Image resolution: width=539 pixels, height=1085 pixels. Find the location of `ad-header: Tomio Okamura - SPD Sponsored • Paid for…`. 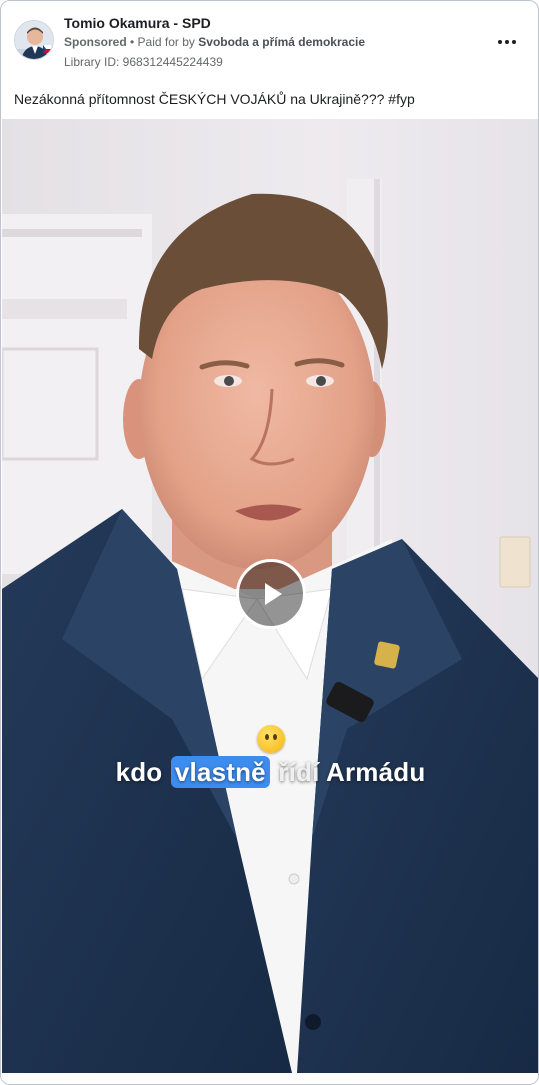

ad-header: Tomio Okamura - SPD Sponsored • Paid for… is located at coordinates (269, 41).